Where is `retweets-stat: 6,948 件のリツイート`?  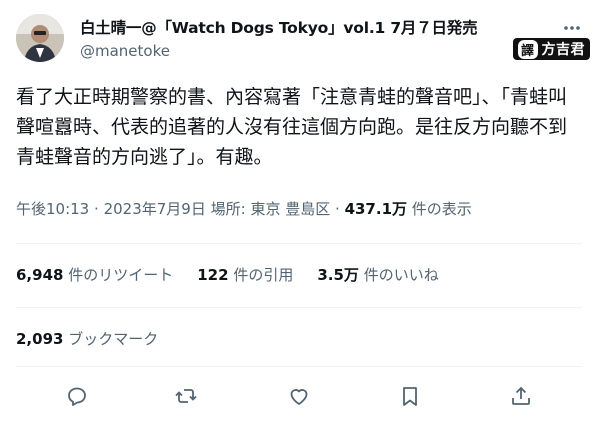 retweets-stat: 6,948 件のリツイート is located at coordinates (94, 274).